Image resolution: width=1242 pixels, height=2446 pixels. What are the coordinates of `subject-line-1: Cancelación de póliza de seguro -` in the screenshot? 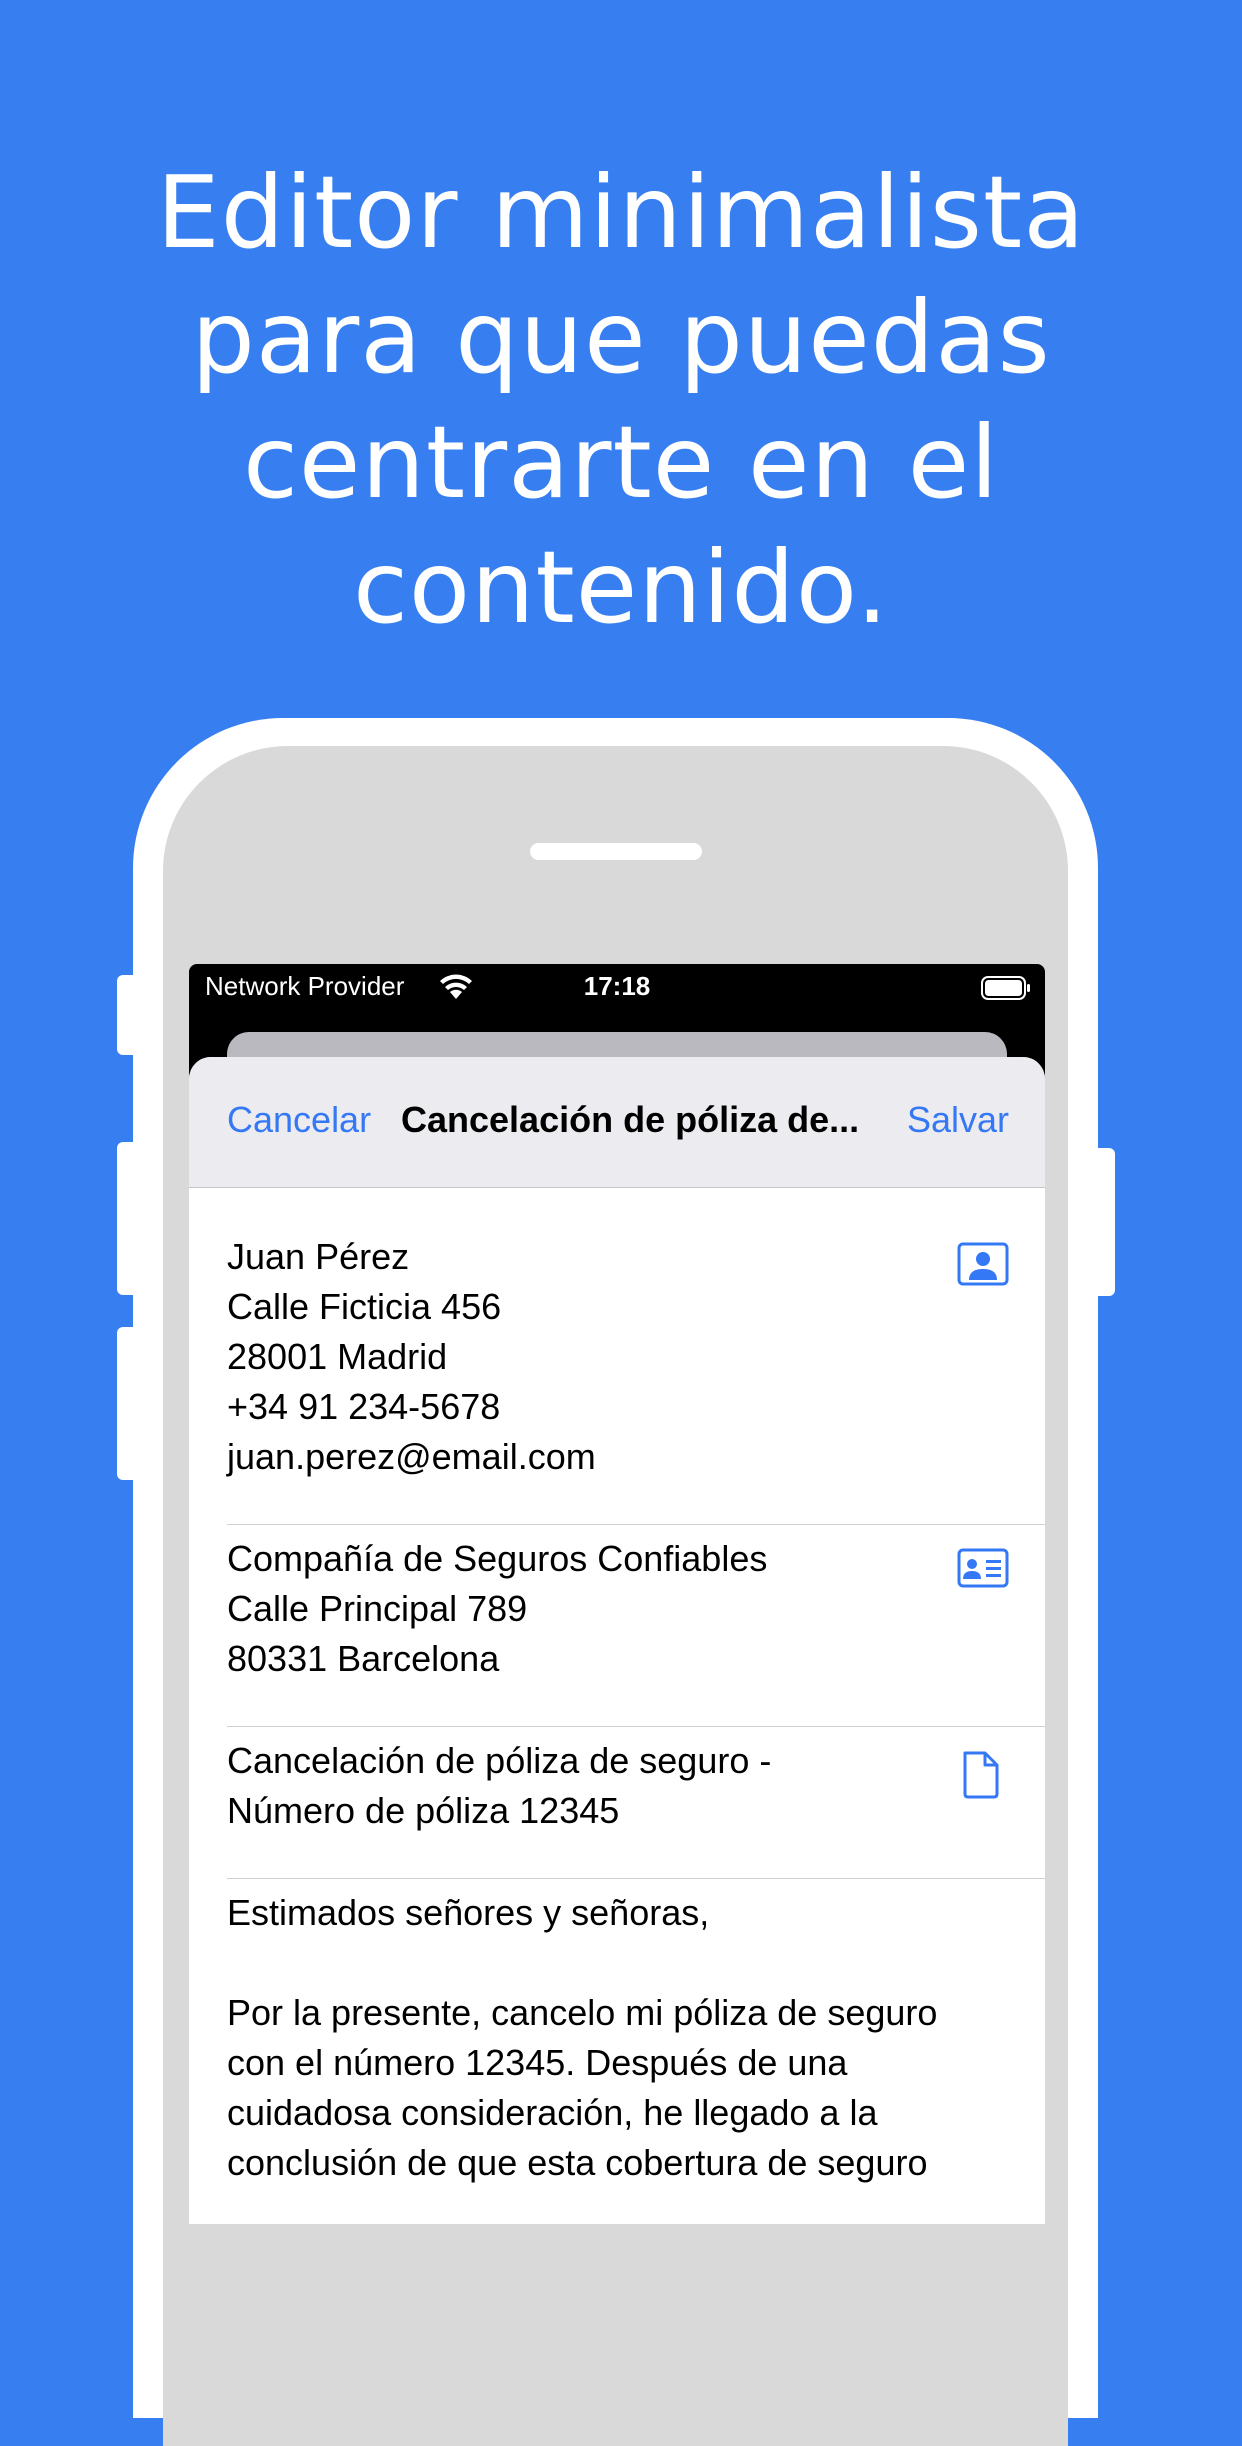 It's located at (499, 1760).